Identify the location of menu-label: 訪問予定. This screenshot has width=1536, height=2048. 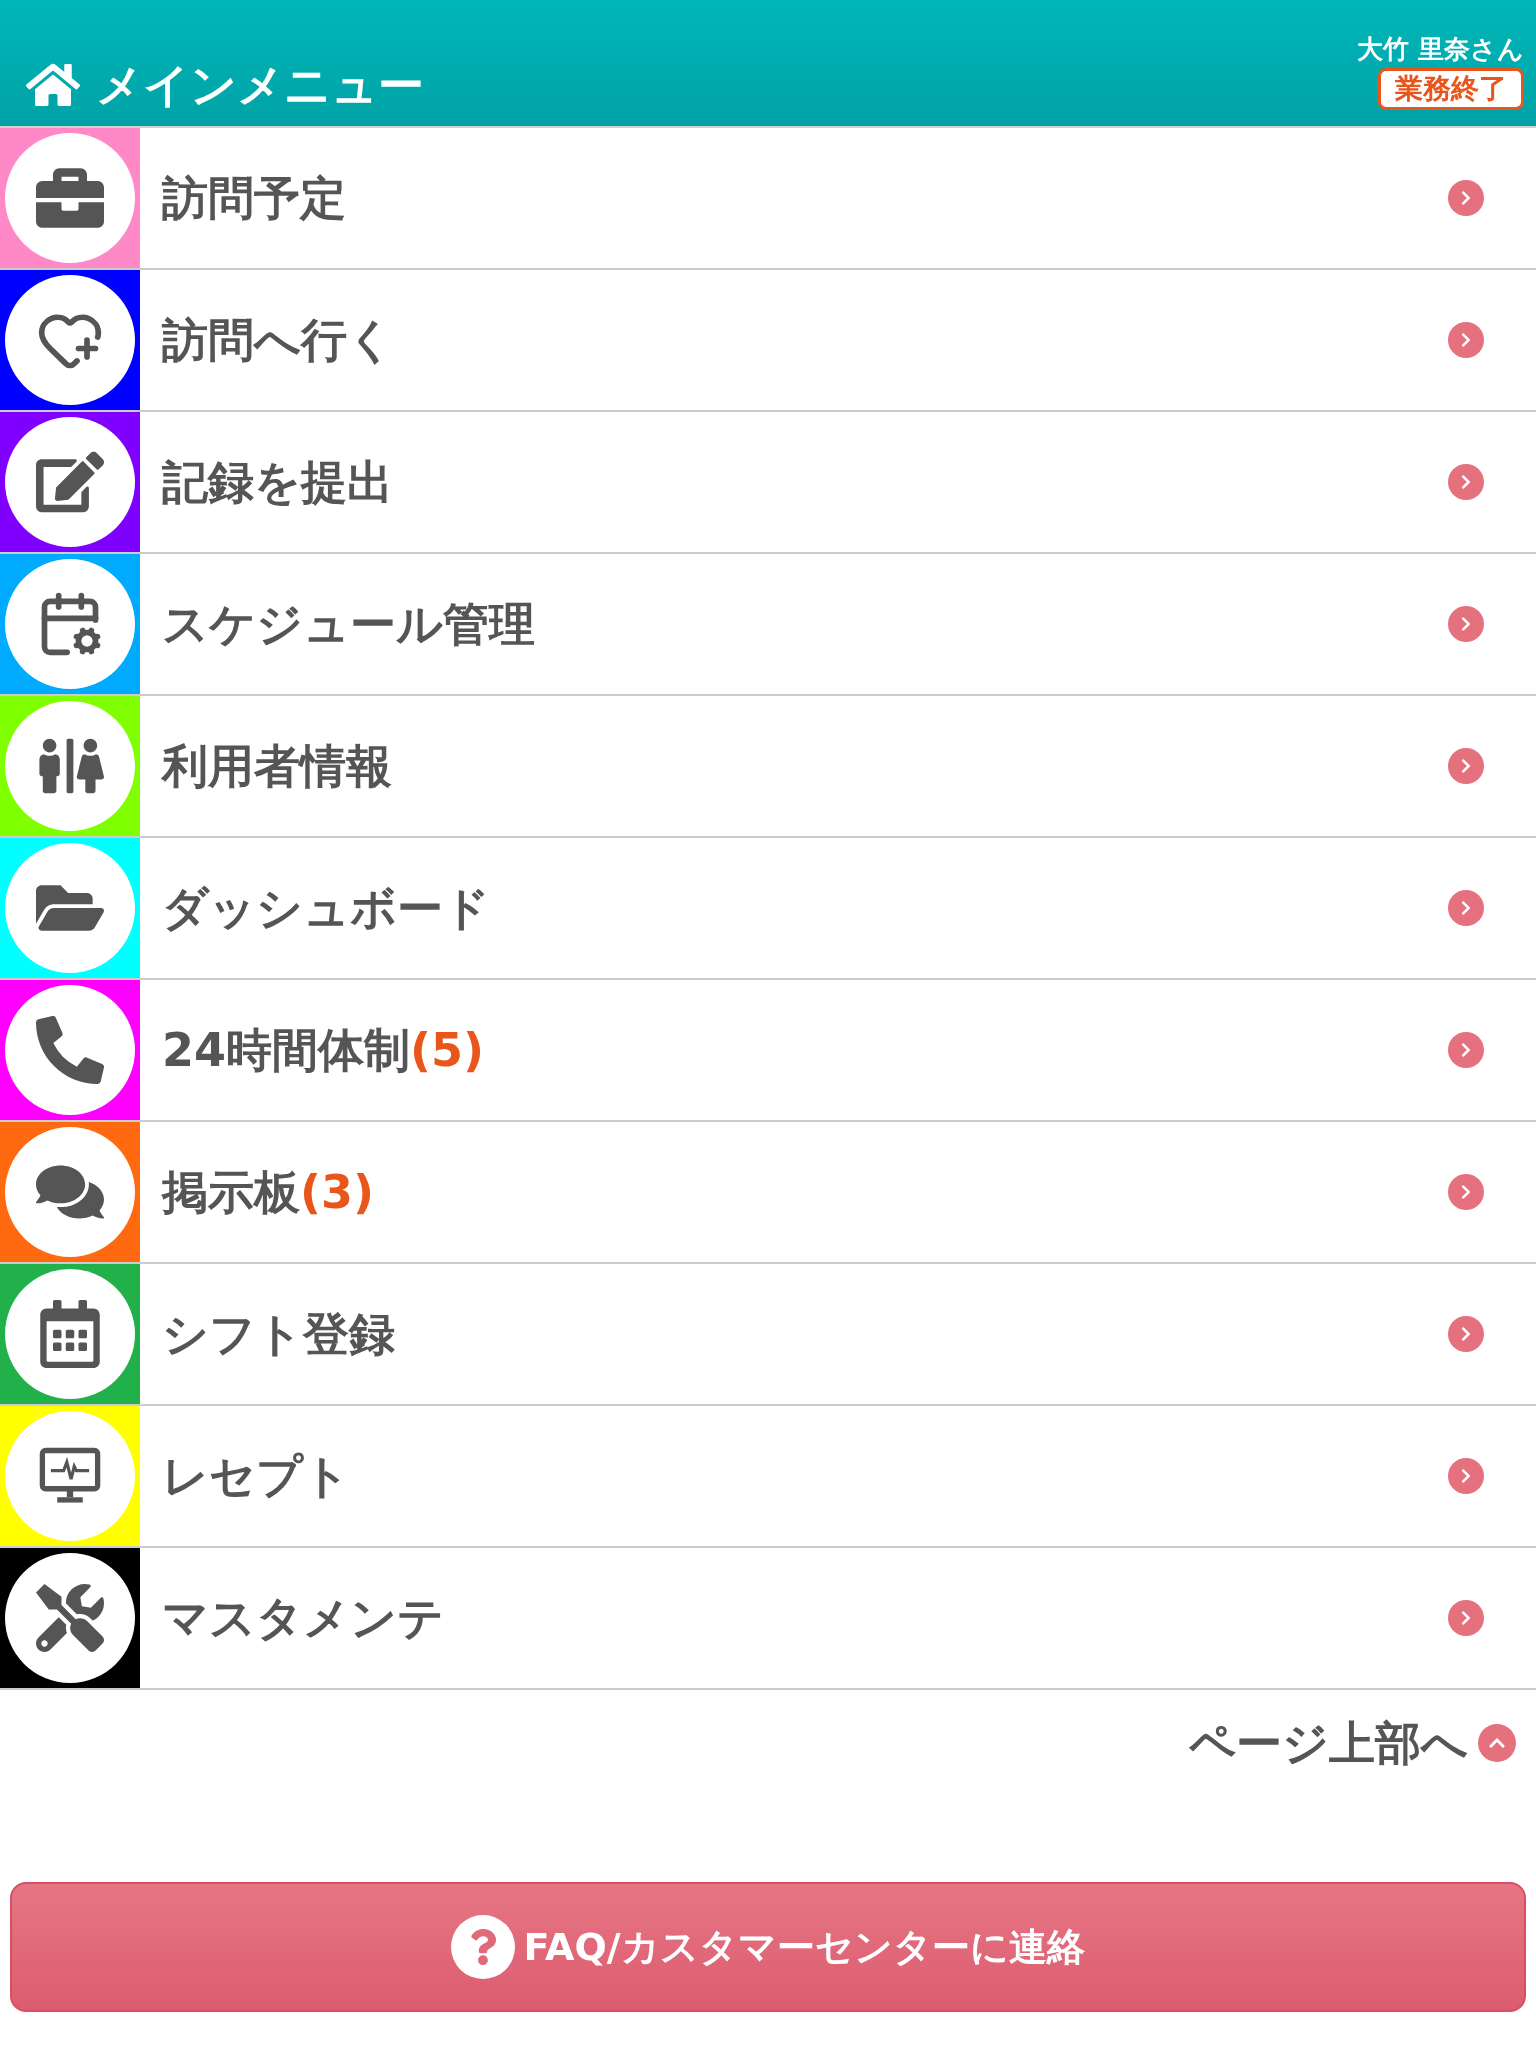
(254, 198).